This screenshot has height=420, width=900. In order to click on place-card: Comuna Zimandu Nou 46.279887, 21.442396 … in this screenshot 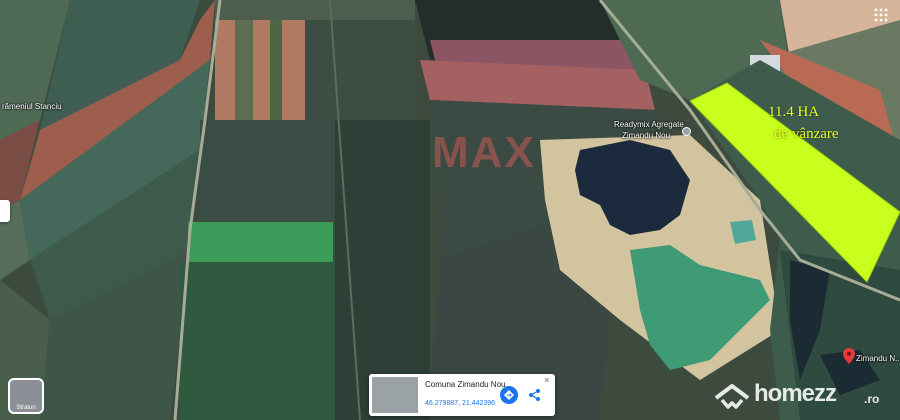, I will do `click(462, 395)`.